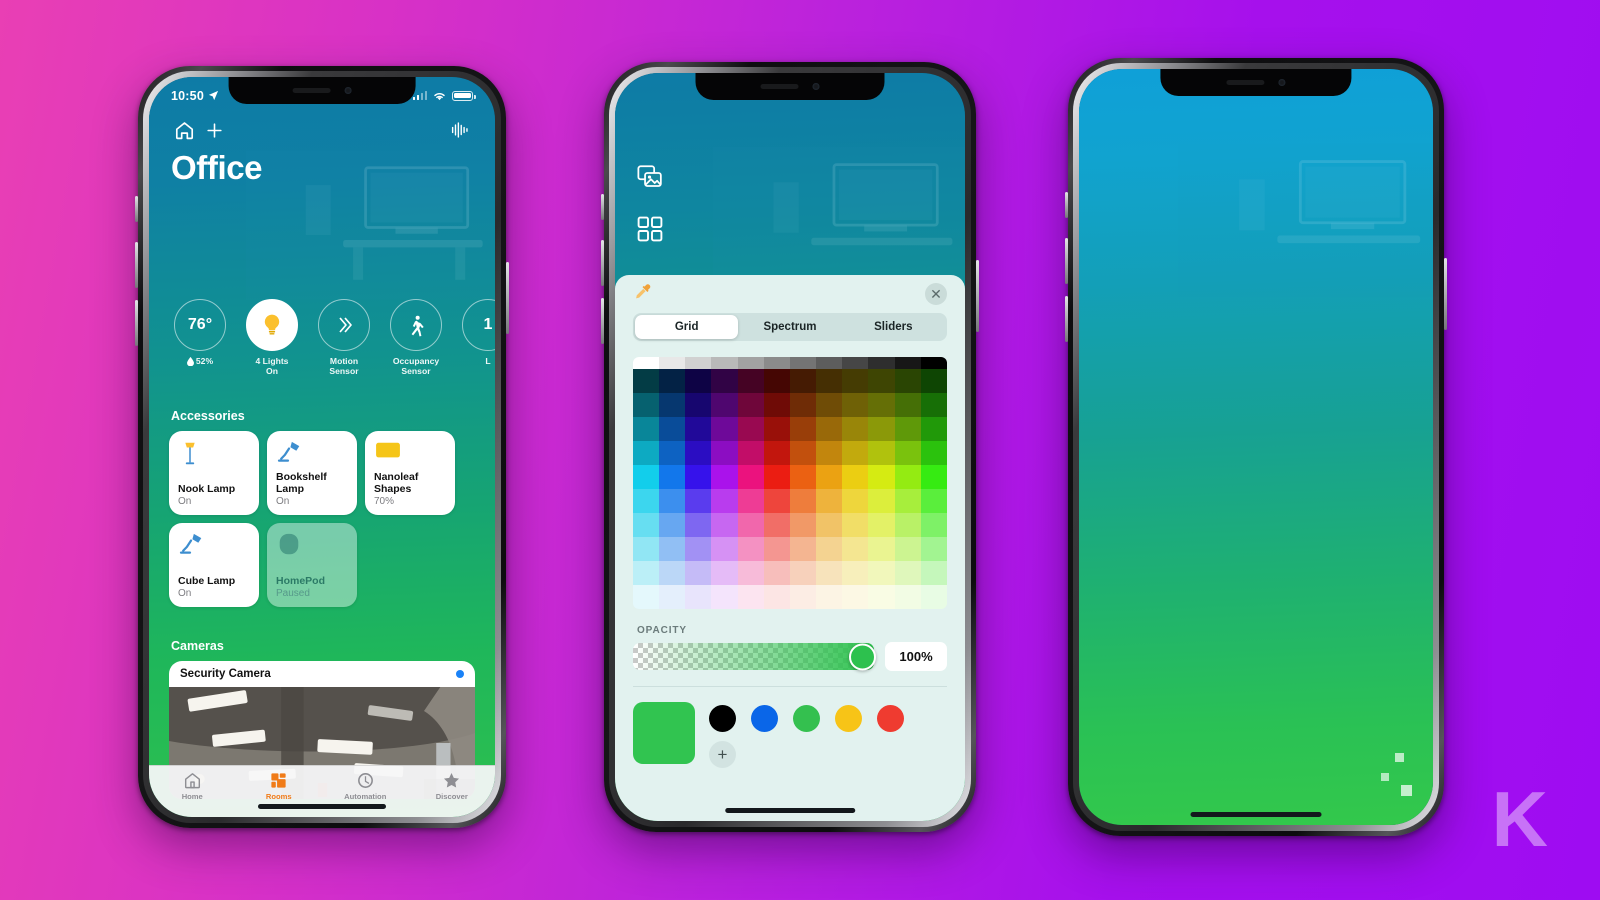 This screenshot has width=1600, height=900. What do you see at coordinates (214, 473) in the screenshot?
I see `accessory-tile-nook-lamp: Nook Lamp On` at bounding box center [214, 473].